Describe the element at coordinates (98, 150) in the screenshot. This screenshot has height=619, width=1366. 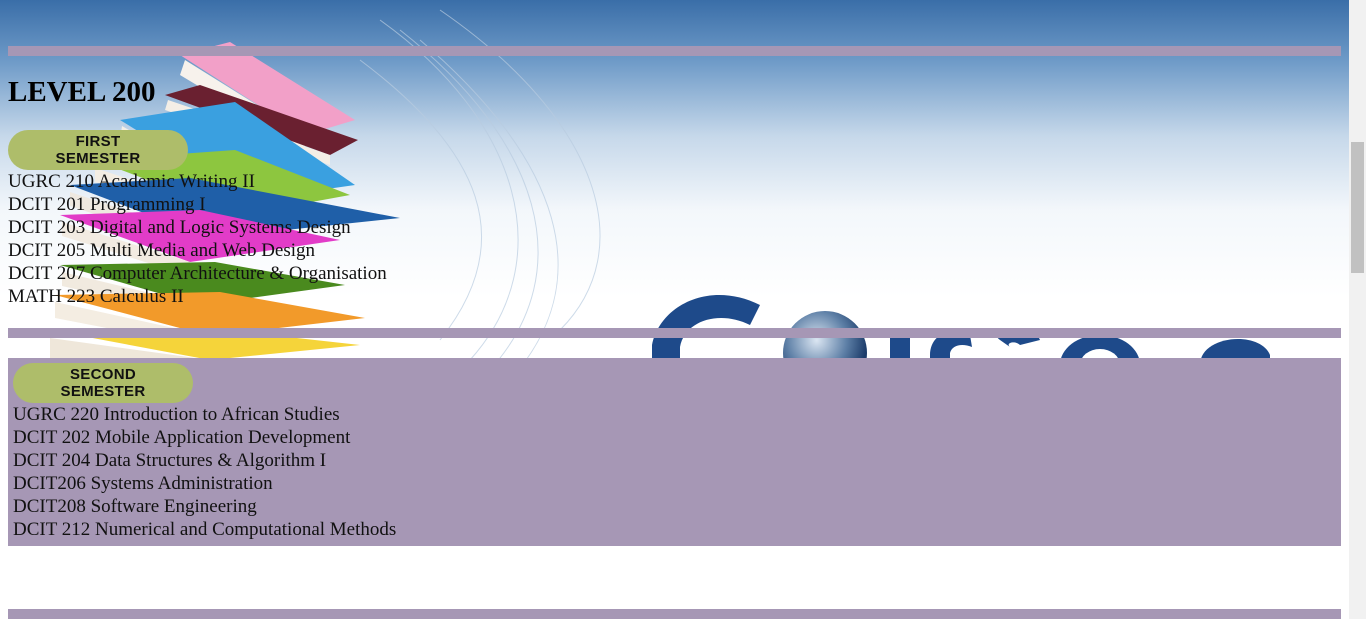
I see `first-semester-button: FIRST SEMESTER` at that location.